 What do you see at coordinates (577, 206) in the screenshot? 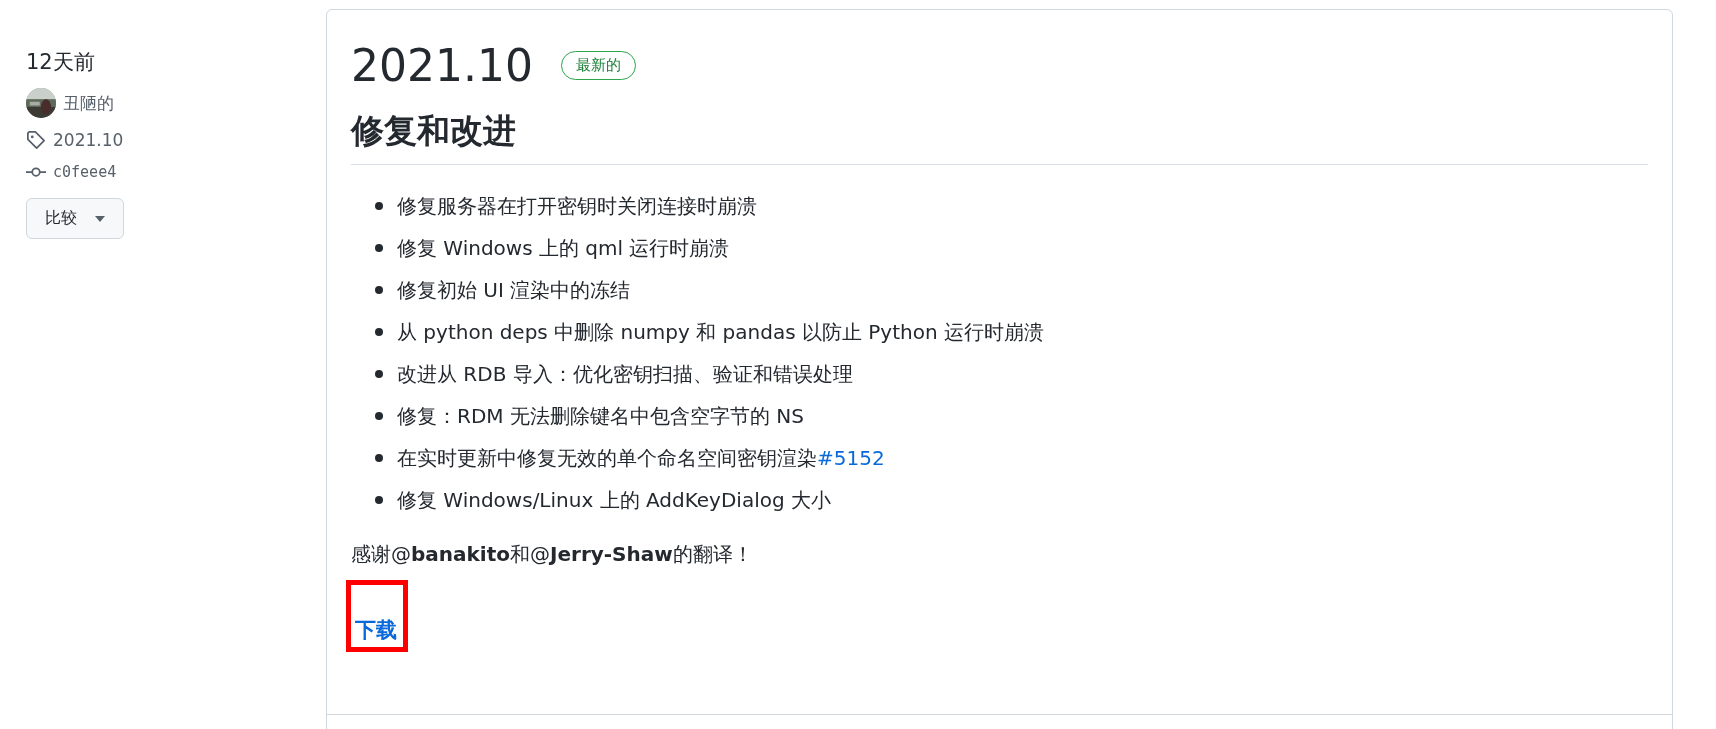
I see `list-item-text: 修复服务器在打开密钥时关闭连接时崩溃` at bounding box center [577, 206].